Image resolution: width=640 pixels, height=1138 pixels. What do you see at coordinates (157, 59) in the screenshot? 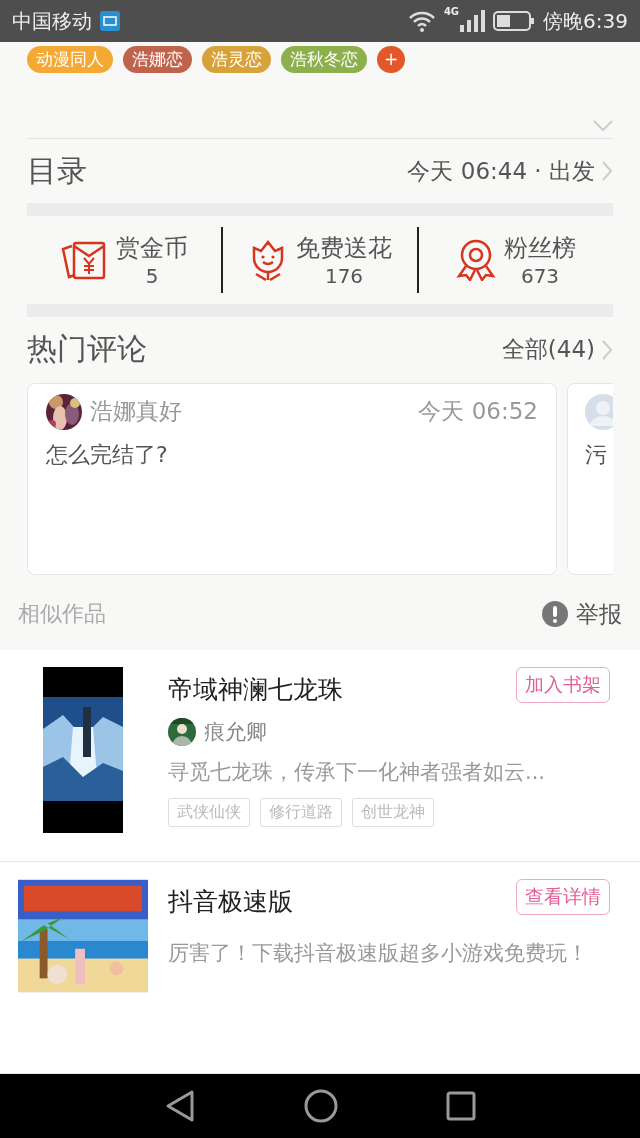
I see `tag-chip: 浩娜恋` at bounding box center [157, 59].